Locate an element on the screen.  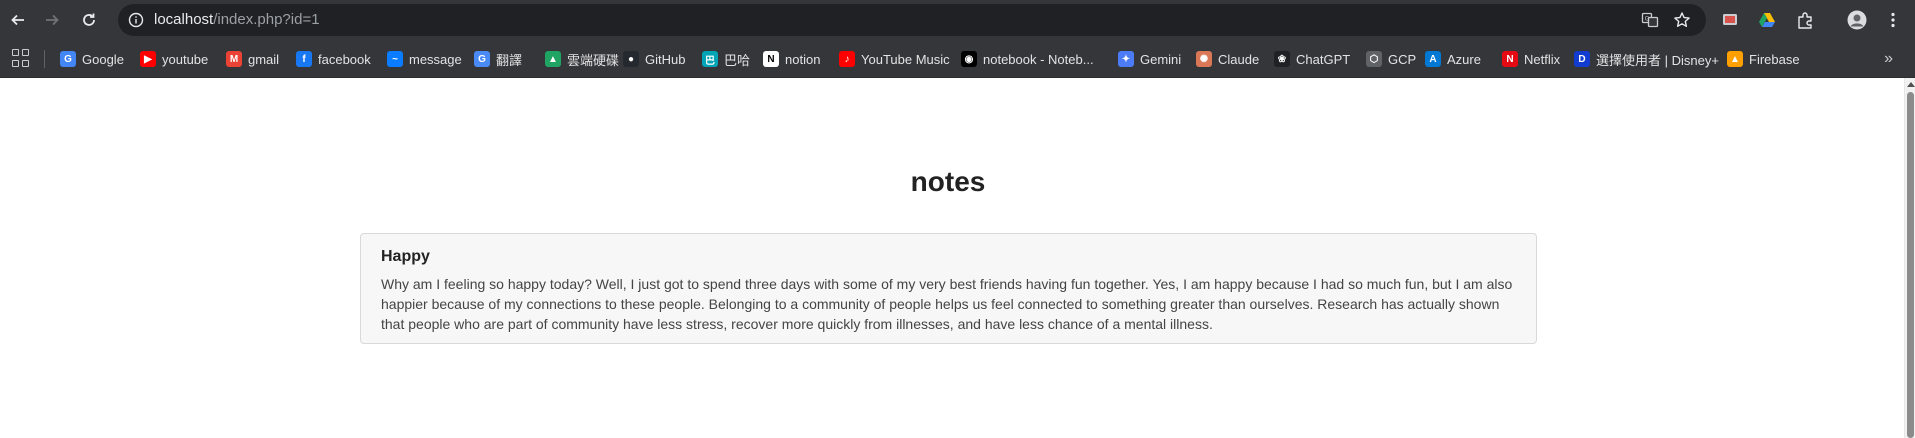
url-text: localhost/index.php?id=1 is located at coordinates (237, 20).